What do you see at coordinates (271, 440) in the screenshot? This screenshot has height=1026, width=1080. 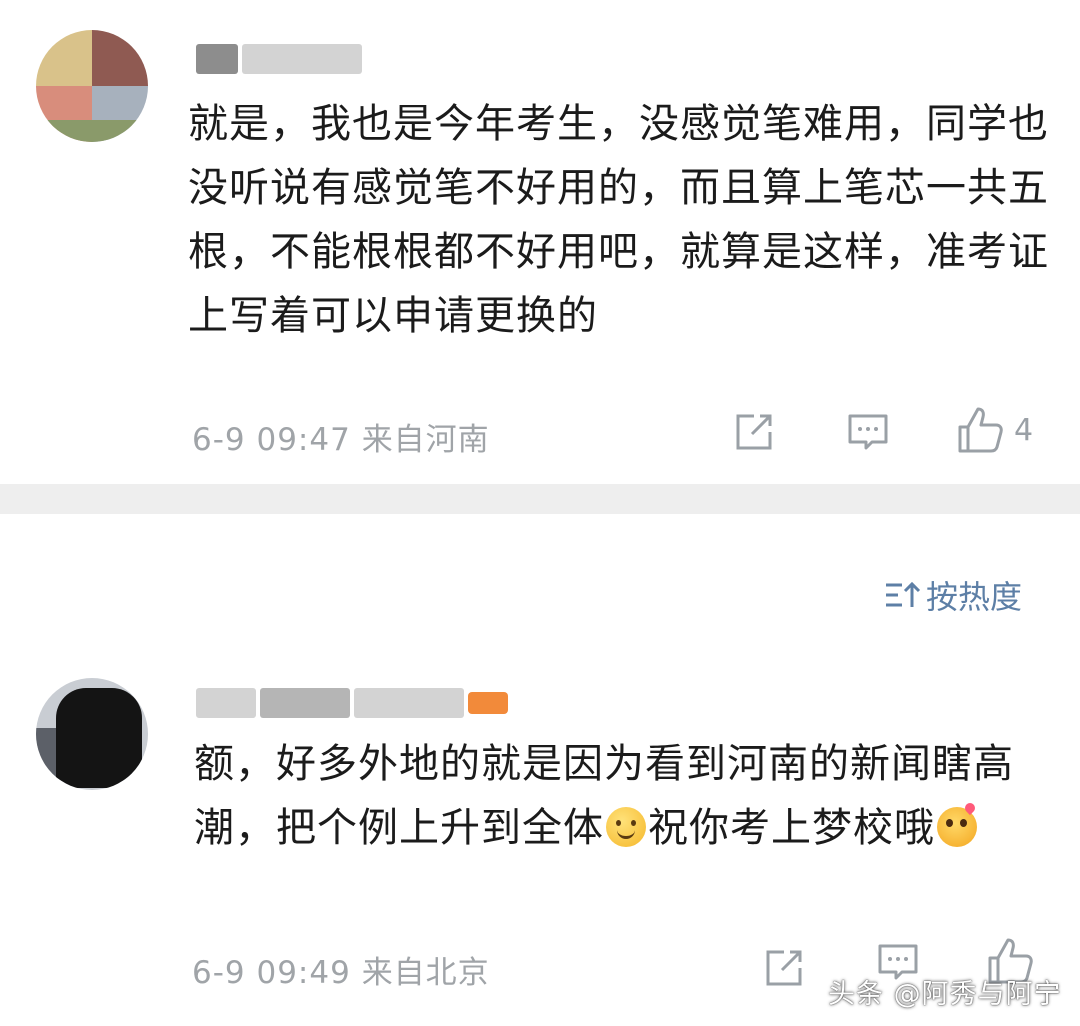 I see `comment-time: 6-9 09:47` at bounding box center [271, 440].